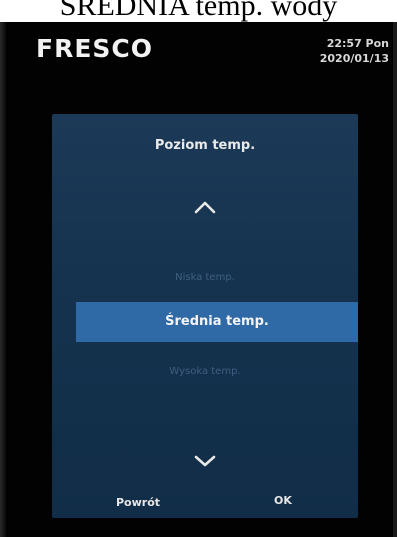  I want to click on ok-button: OK, so click(283, 500).